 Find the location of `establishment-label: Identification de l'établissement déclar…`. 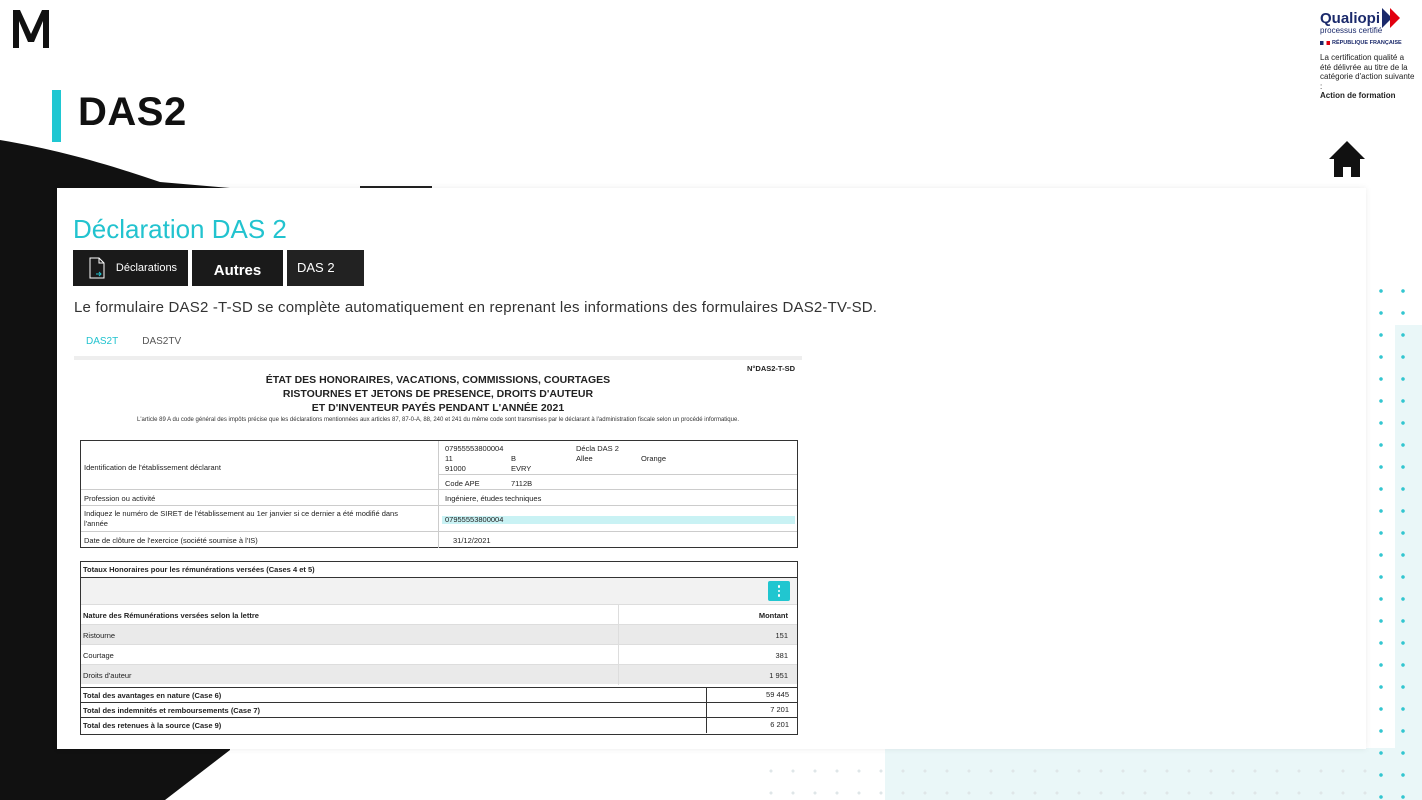

establishment-label: Identification de l'établissement déclar… is located at coordinates (152, 467).